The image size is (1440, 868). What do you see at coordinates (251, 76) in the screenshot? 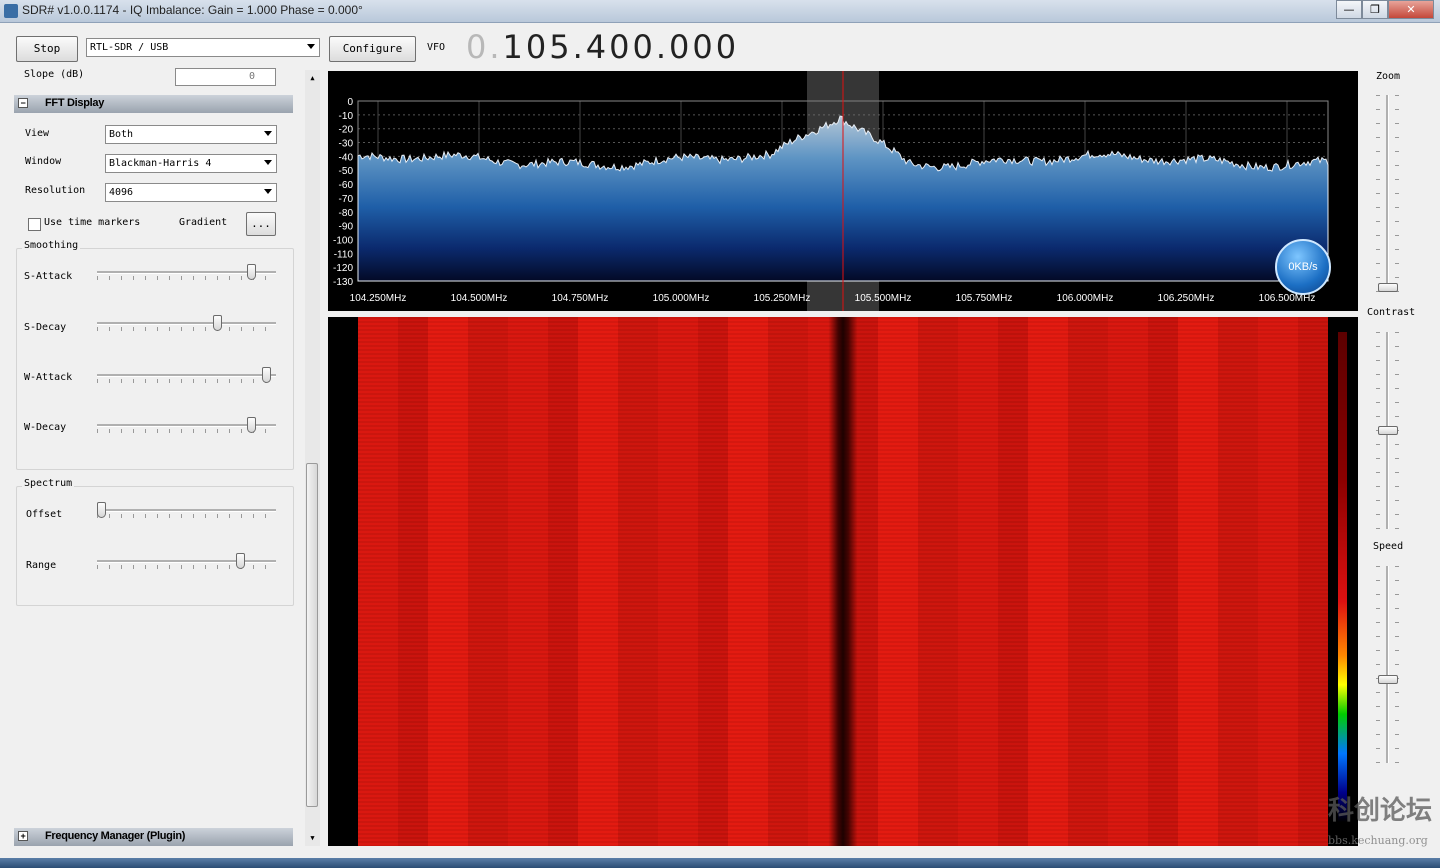
I see `slope-value: 0` at bounding box center [251, 76].